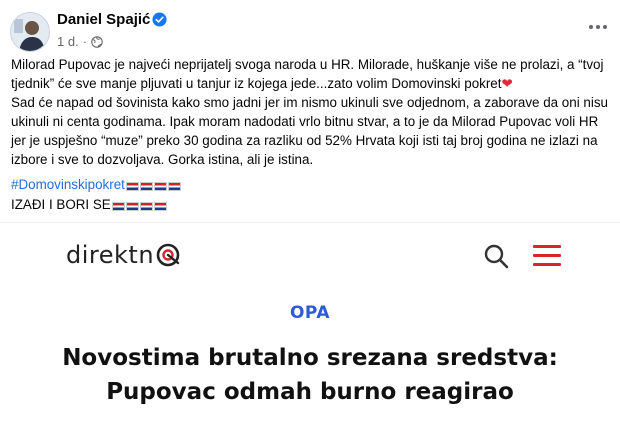 The width and height of the screenshot is (620, 426). What do you see at coordinates (310, 28) in the screenshot?
I see `post-header: Daniel Spajić 1 d. ·` at bounding box center [310, 28].